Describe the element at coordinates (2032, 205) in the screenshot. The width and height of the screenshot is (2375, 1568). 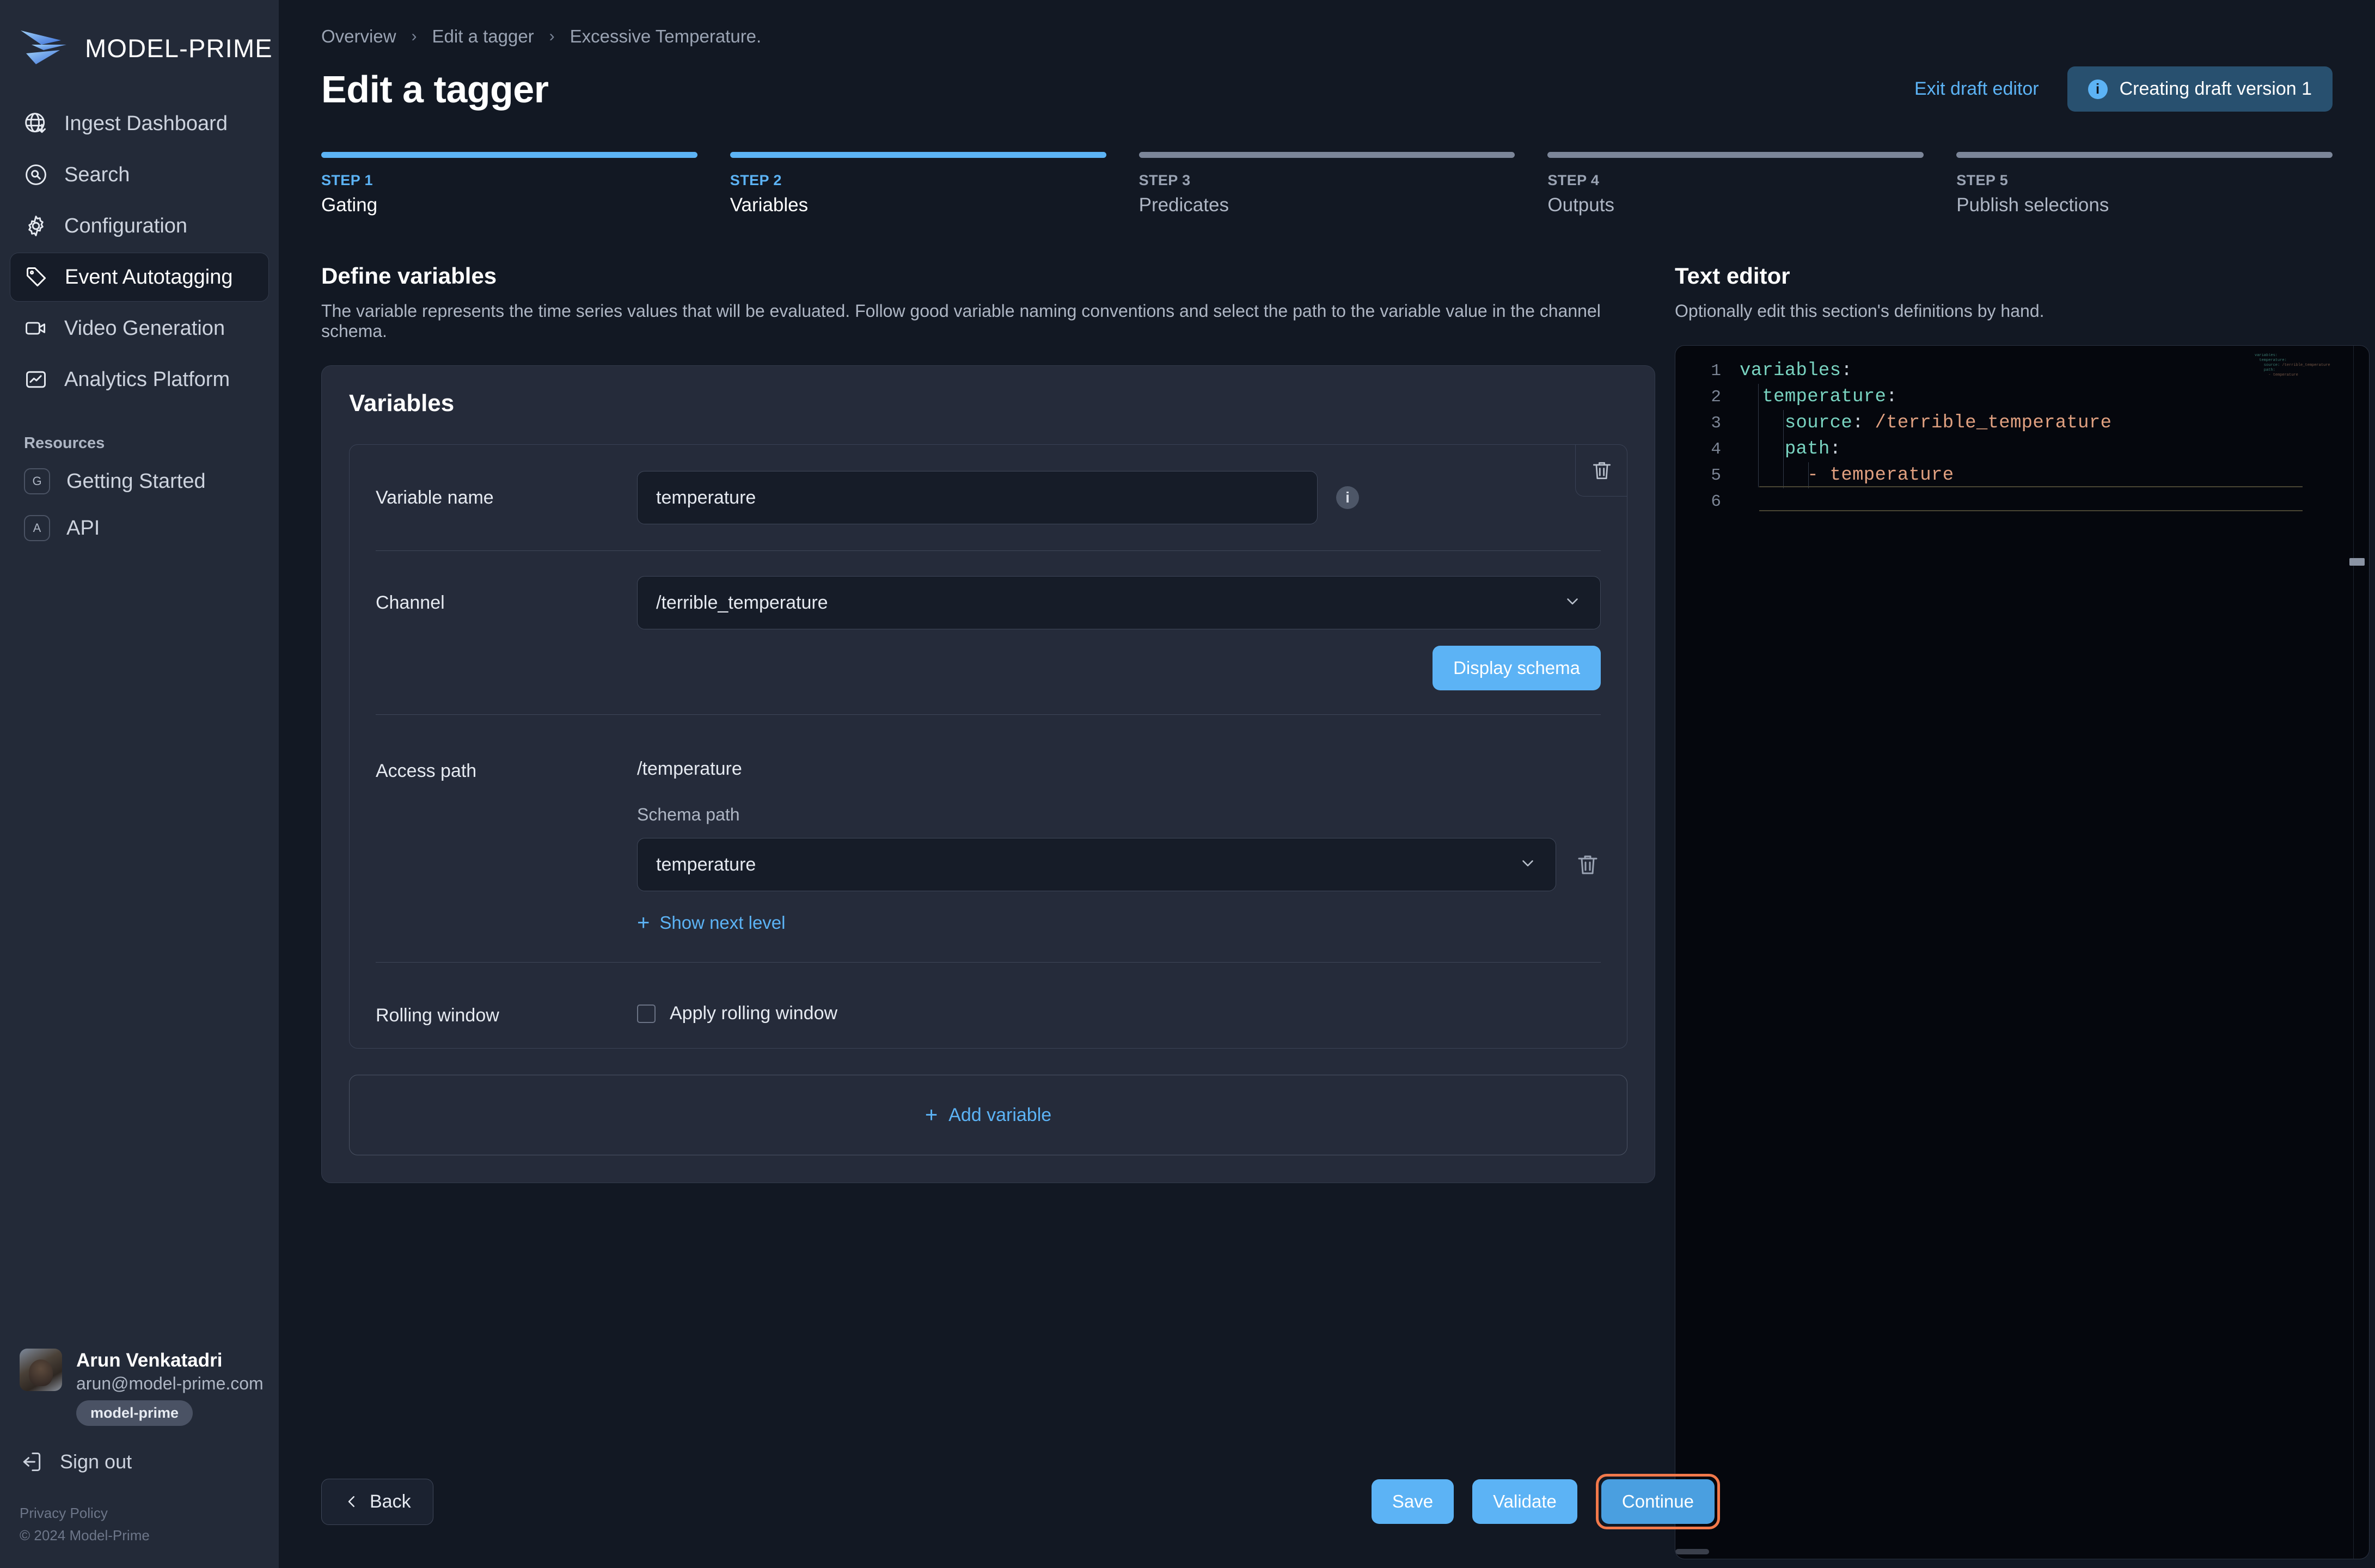
I see `step-name: Publish selections` at that location.